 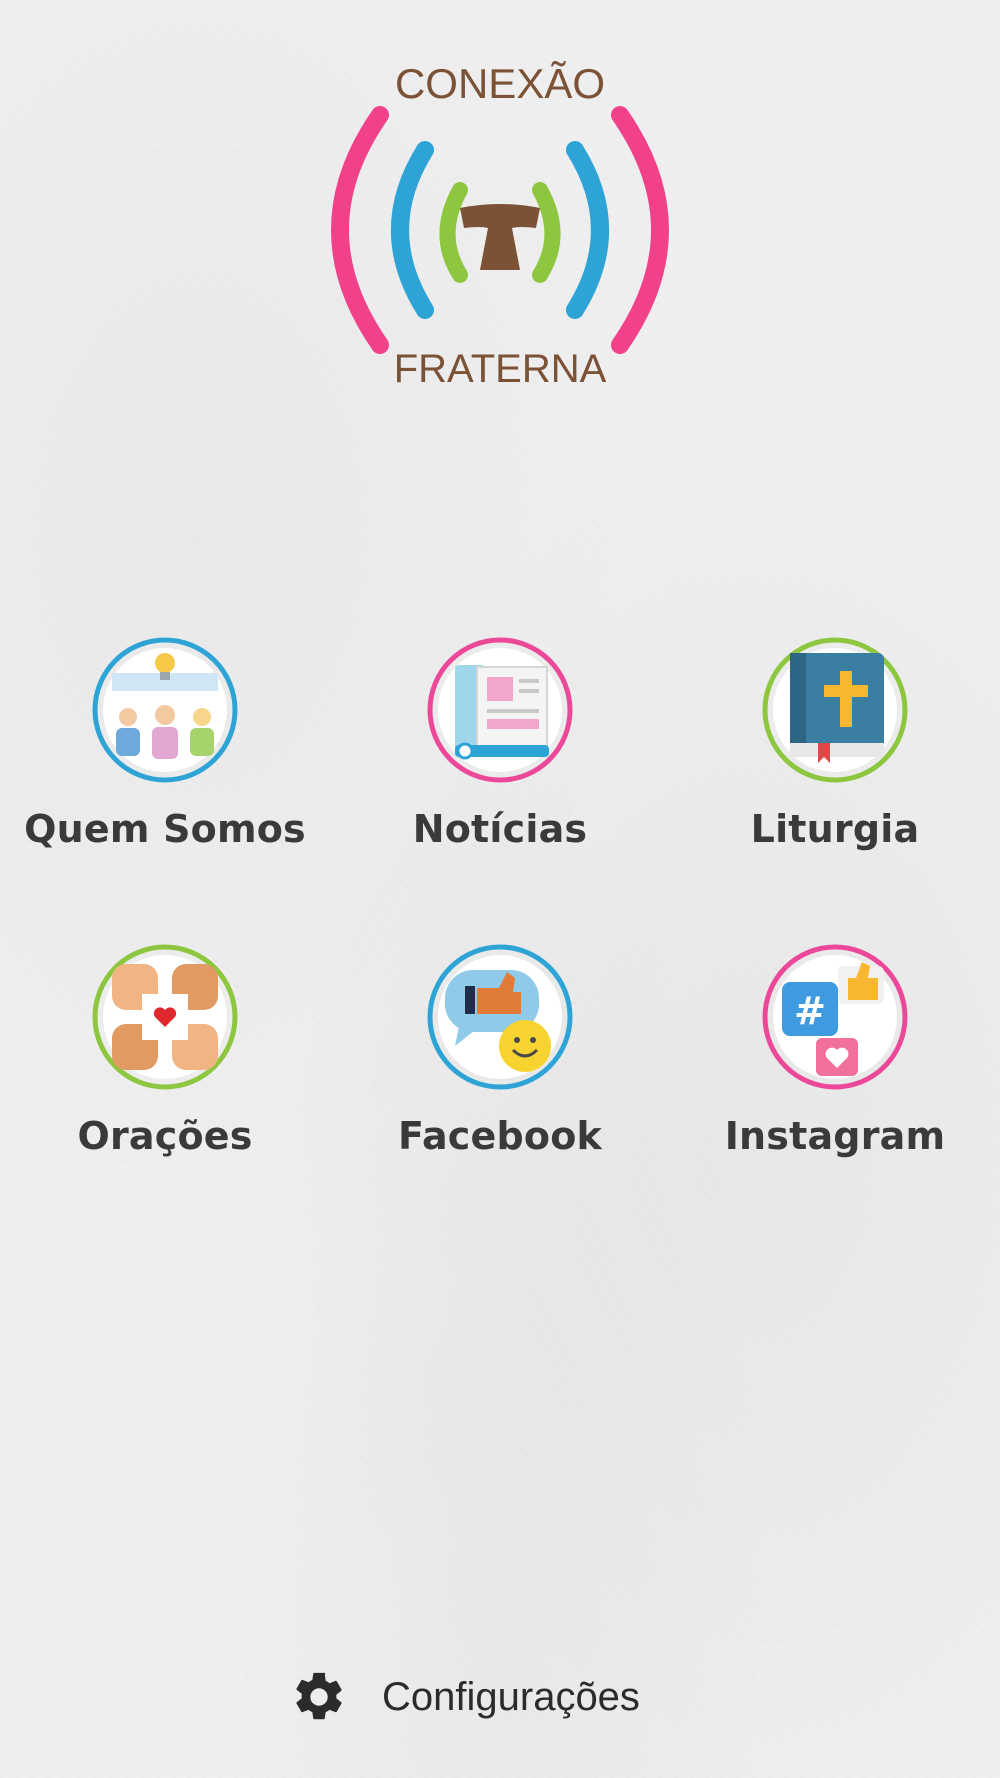 What do you see at coordinates (165, 1136) in the screenshot?
I see `menu-item-label: Orações` at bounding box center [165, 1136].